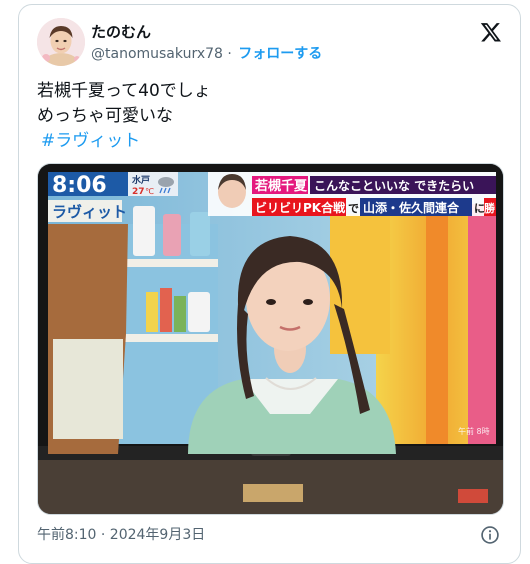  What do you see at coordinates (491, 32) in the screenshot?
I see `x-logo-icon` at bounding box center [491, 32].